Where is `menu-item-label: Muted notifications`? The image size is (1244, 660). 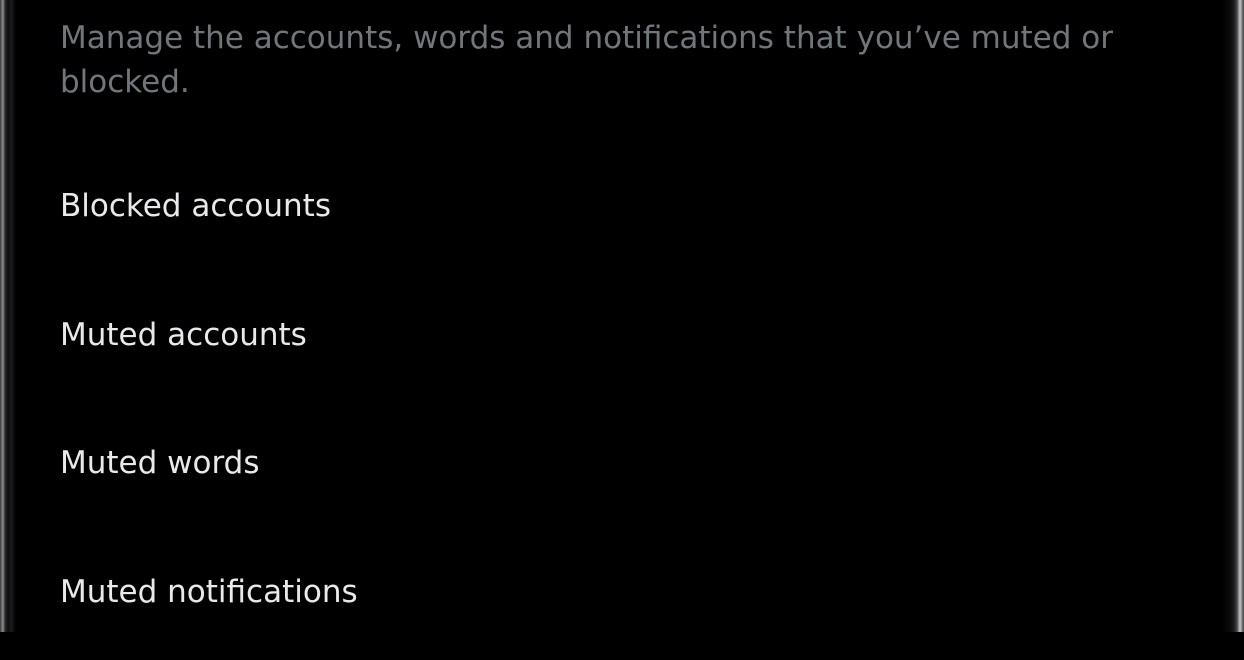 menu-item-label: Muted notifications is located at coordinates (641, 572).